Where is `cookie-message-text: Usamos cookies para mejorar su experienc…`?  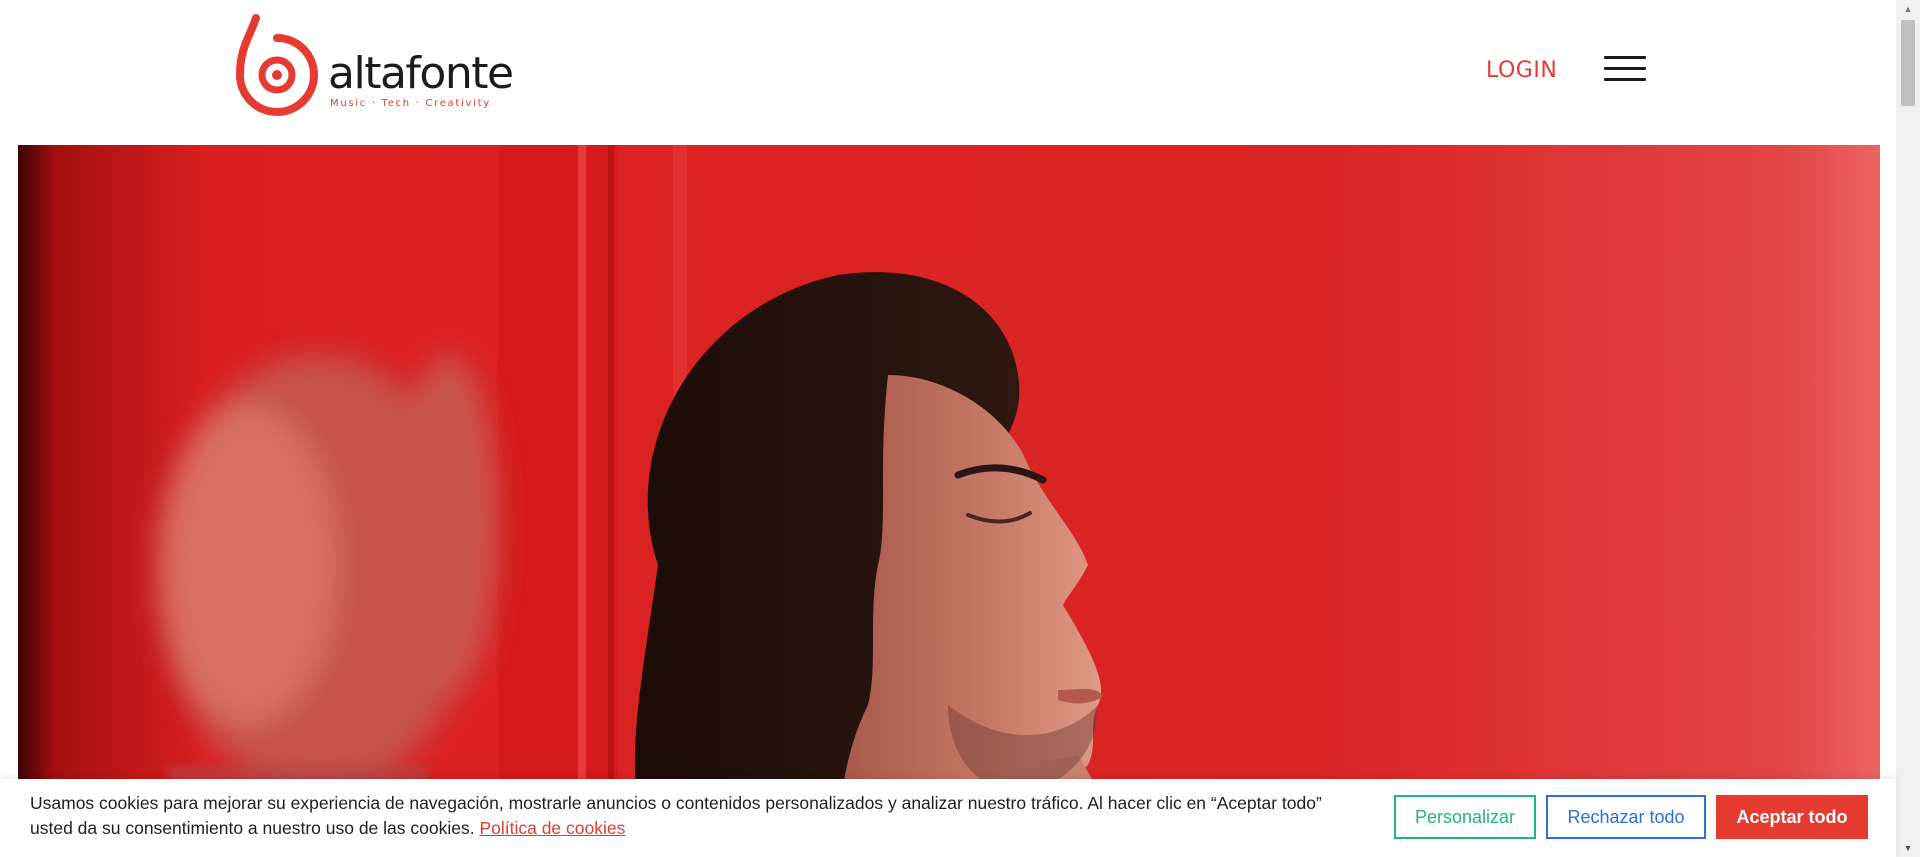 cookie-message-text: Usamos cookies para mejorar su experienc… is located at coordinates (676, 815).